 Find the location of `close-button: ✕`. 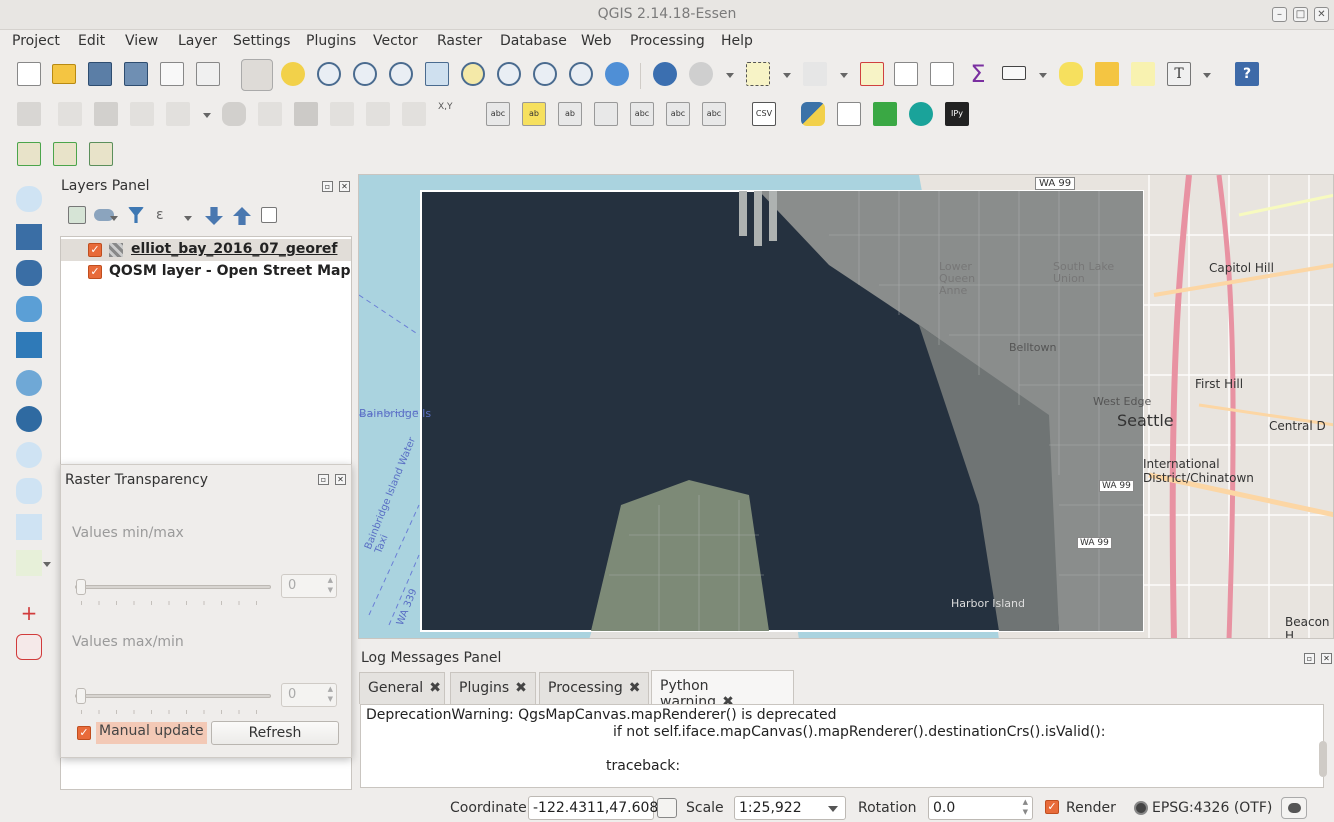

close-button: ✕ is located at coordinates (1321, 14).